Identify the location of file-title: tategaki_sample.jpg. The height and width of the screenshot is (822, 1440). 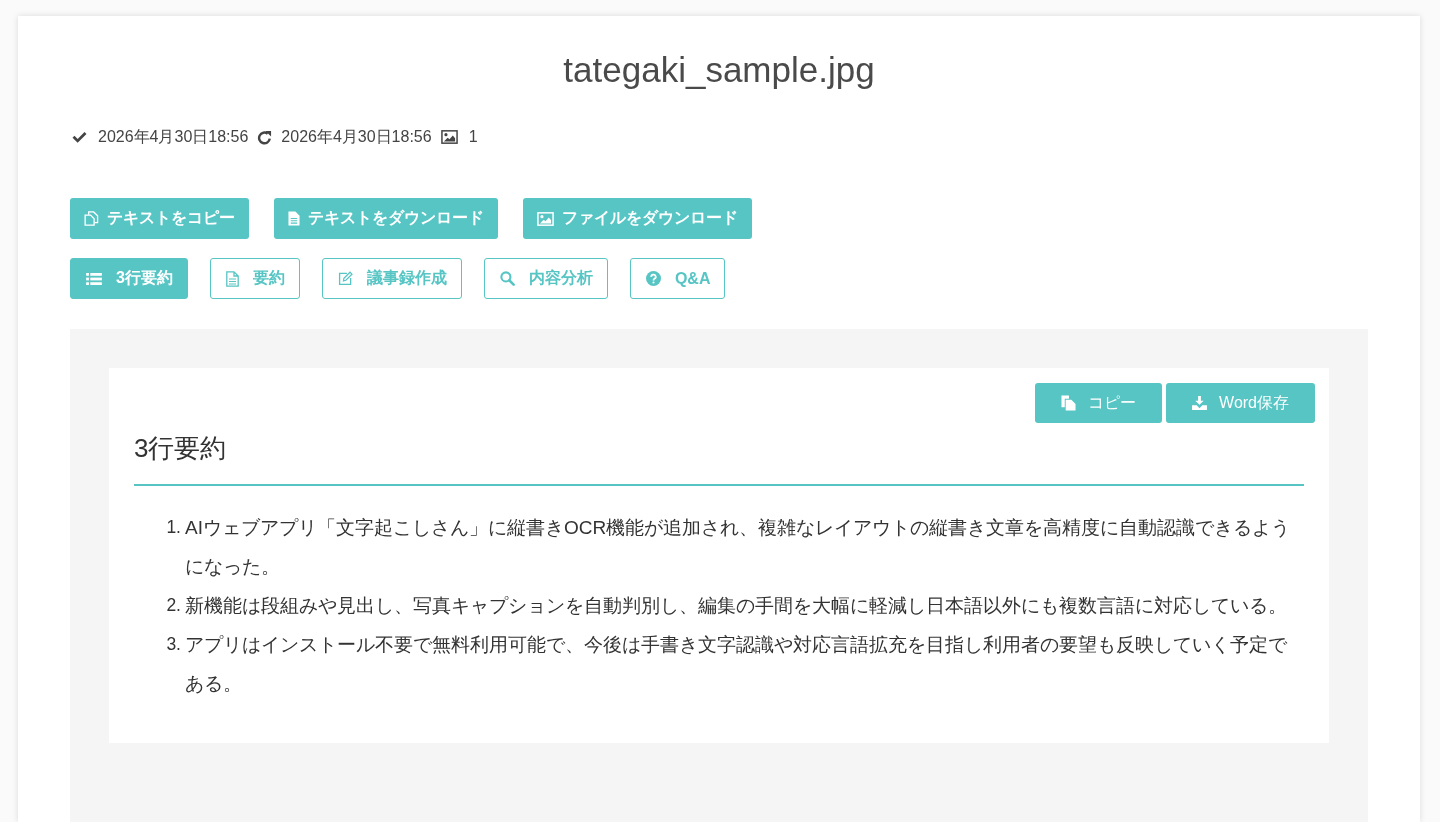
(719, 70).